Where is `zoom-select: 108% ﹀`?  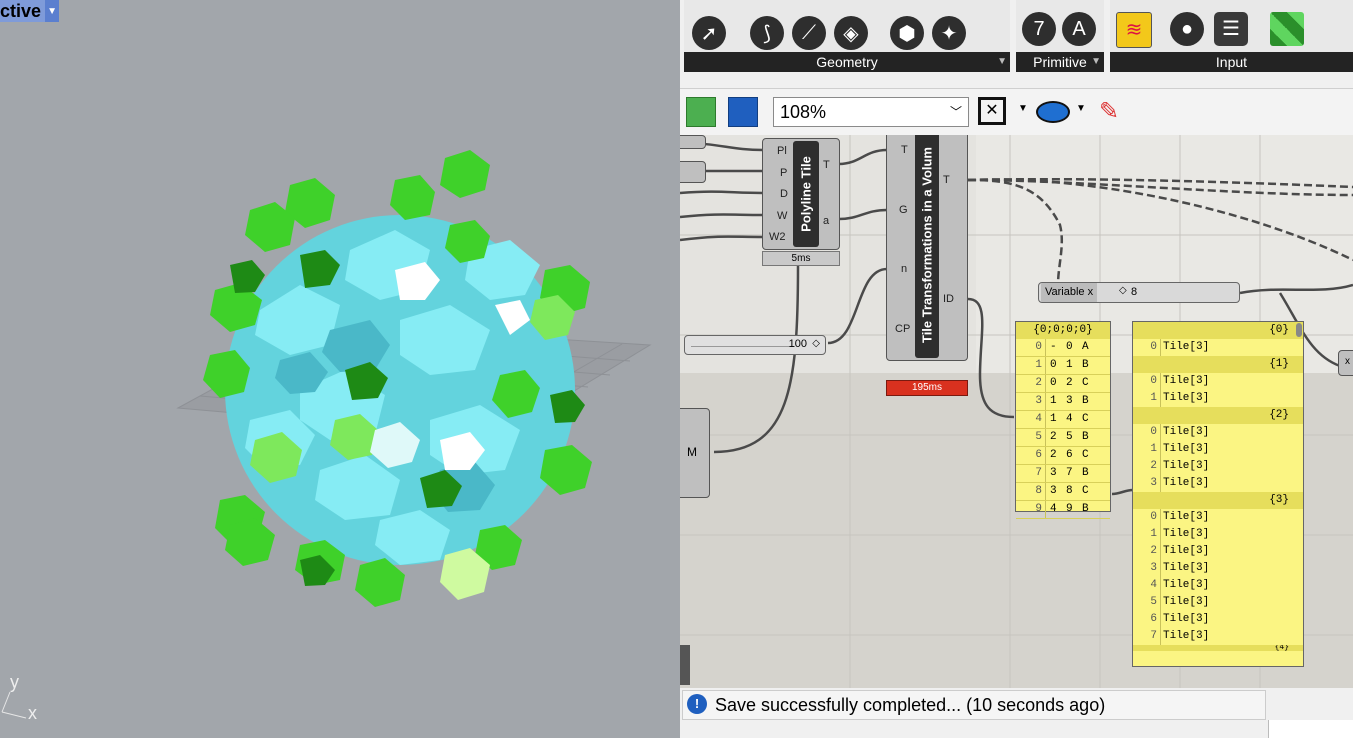
zoom-select: 108% ﹀ is located at coordinates (871, 112).